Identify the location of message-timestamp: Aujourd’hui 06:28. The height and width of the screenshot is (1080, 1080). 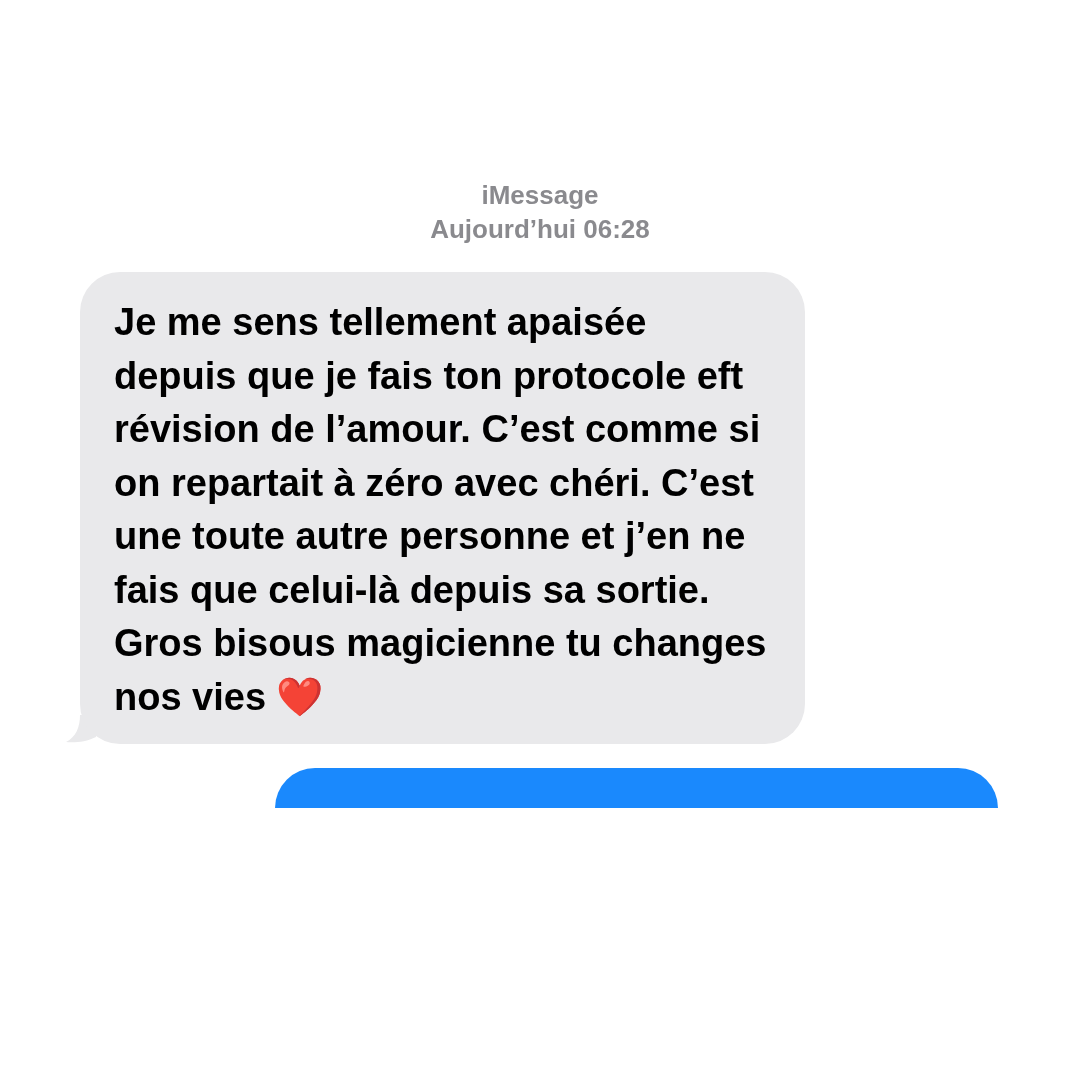
(540, 229).